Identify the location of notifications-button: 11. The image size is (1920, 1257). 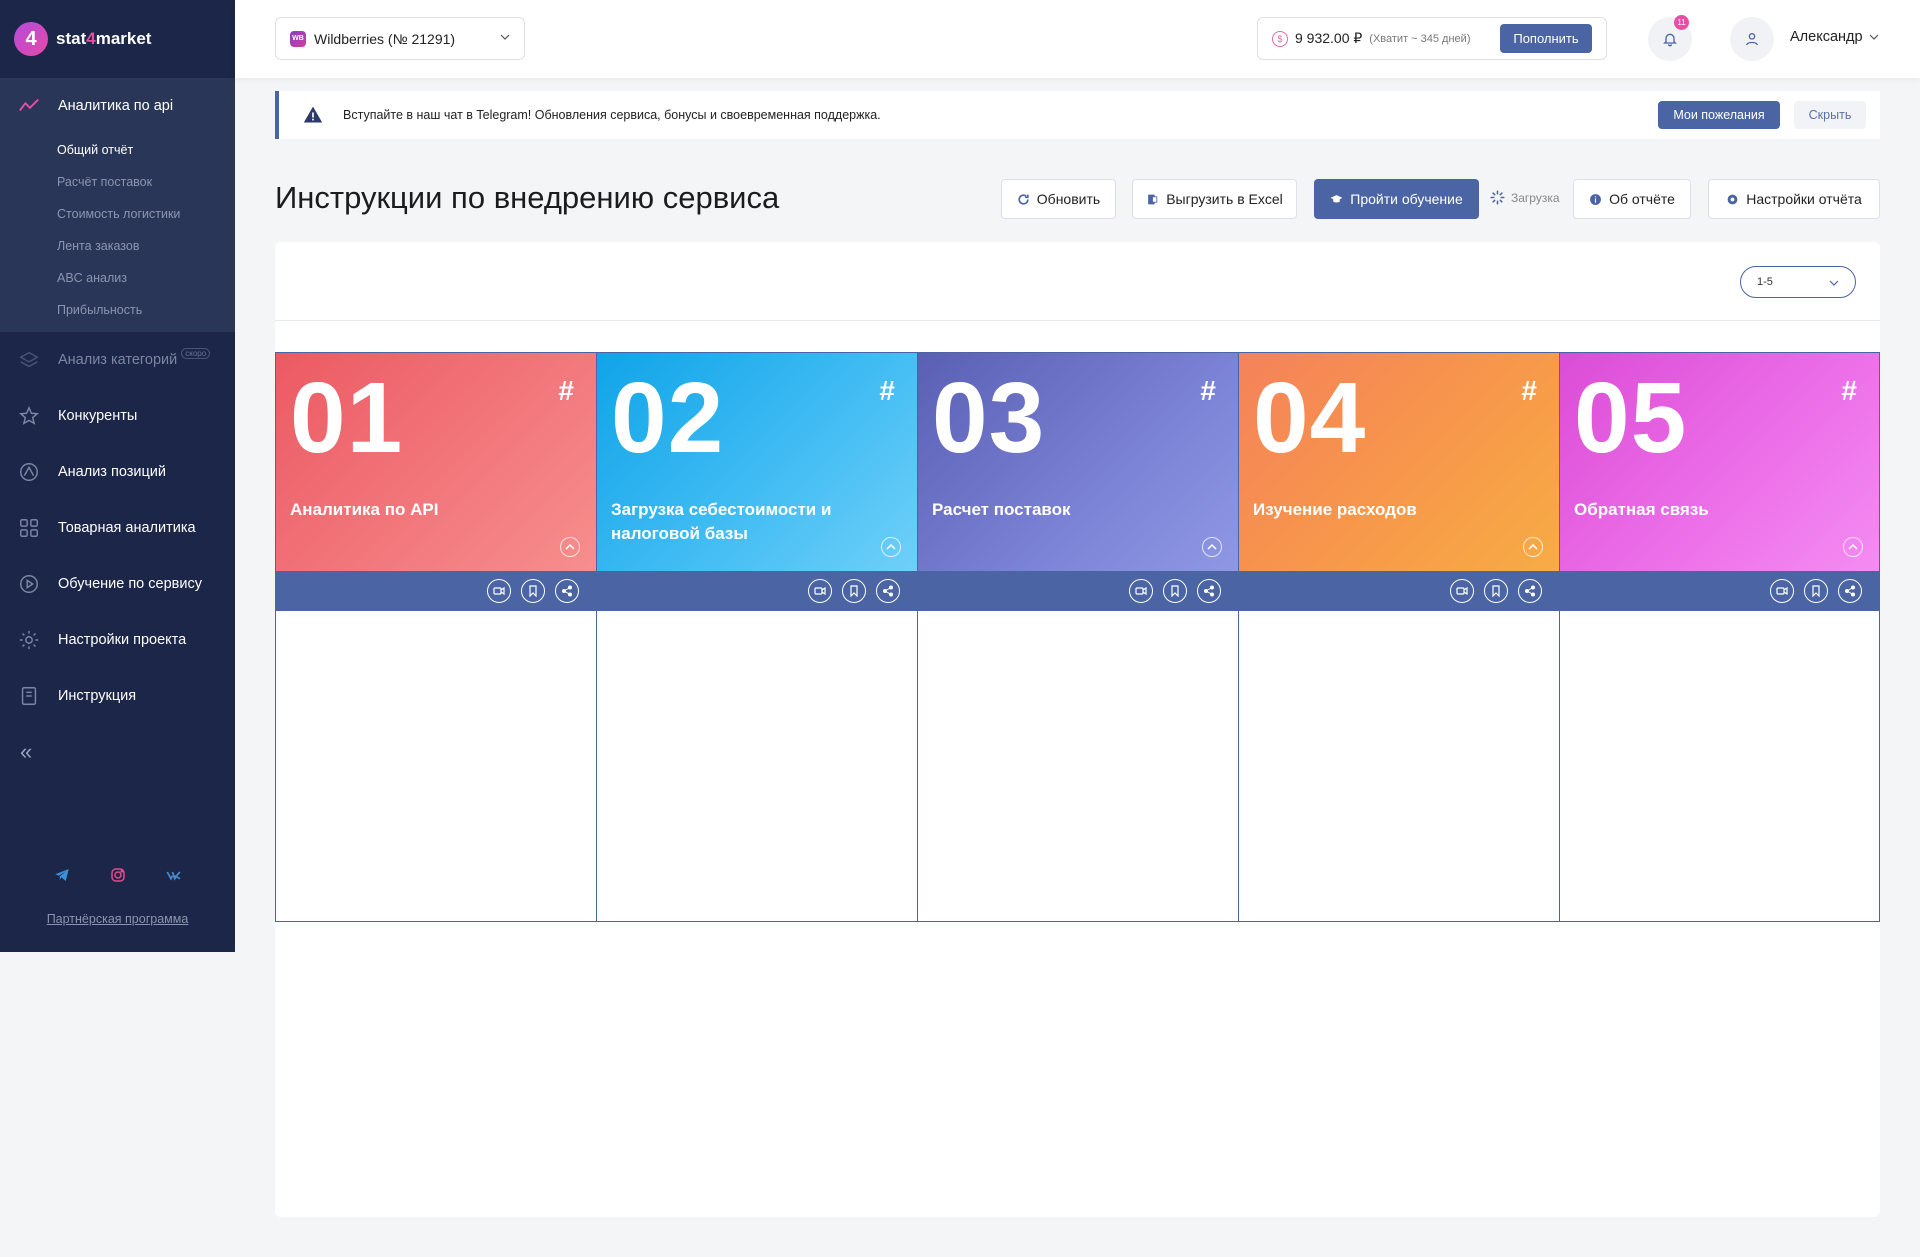
(1670, 38).